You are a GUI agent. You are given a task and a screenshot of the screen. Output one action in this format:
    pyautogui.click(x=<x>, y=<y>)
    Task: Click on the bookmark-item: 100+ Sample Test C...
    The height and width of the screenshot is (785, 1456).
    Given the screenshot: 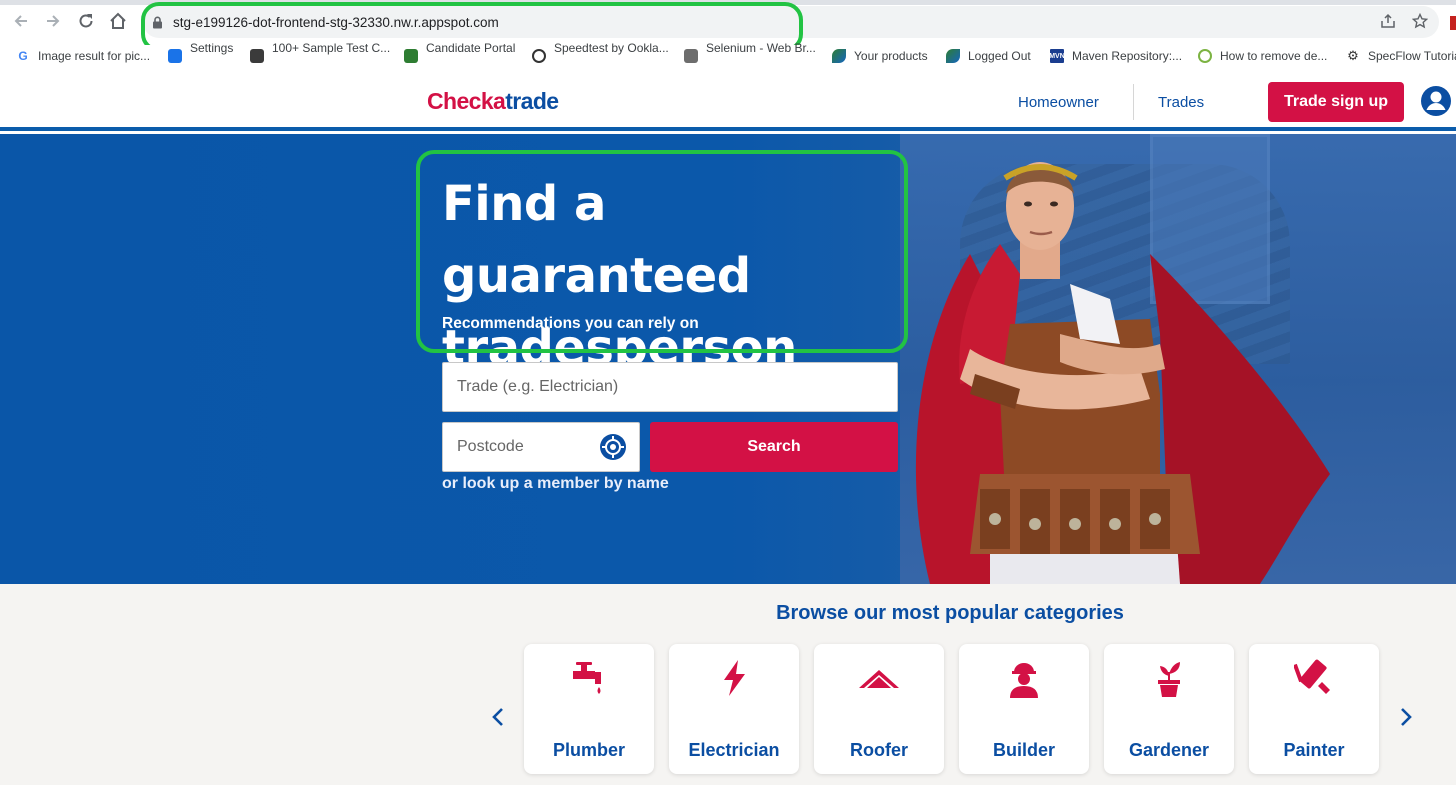 What is the action you would take?
    pyautogui.click(x=320, y=52)
    